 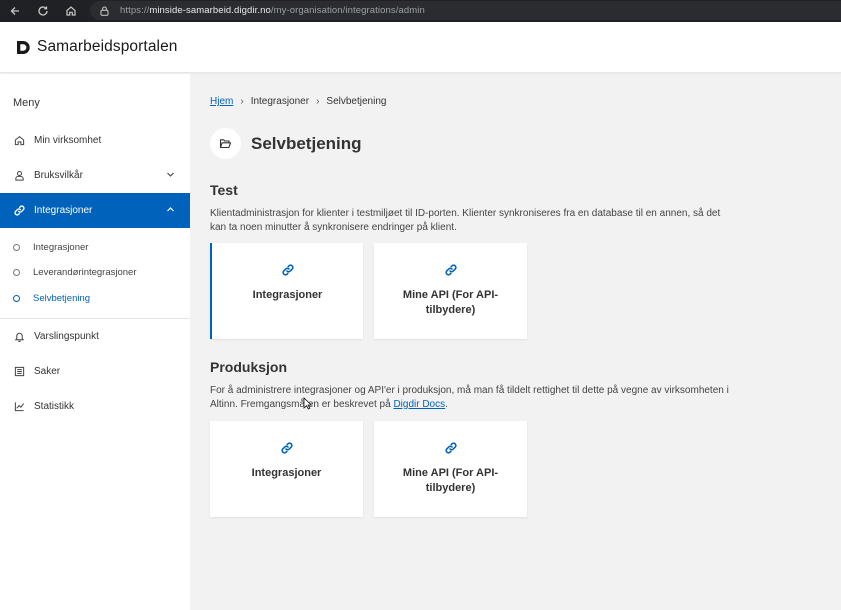 What do you see at coordinates (95, 406) in the screenshot?
I see `sidebar-item-statistikk: Statistikk` at bounding box center [95, 406].